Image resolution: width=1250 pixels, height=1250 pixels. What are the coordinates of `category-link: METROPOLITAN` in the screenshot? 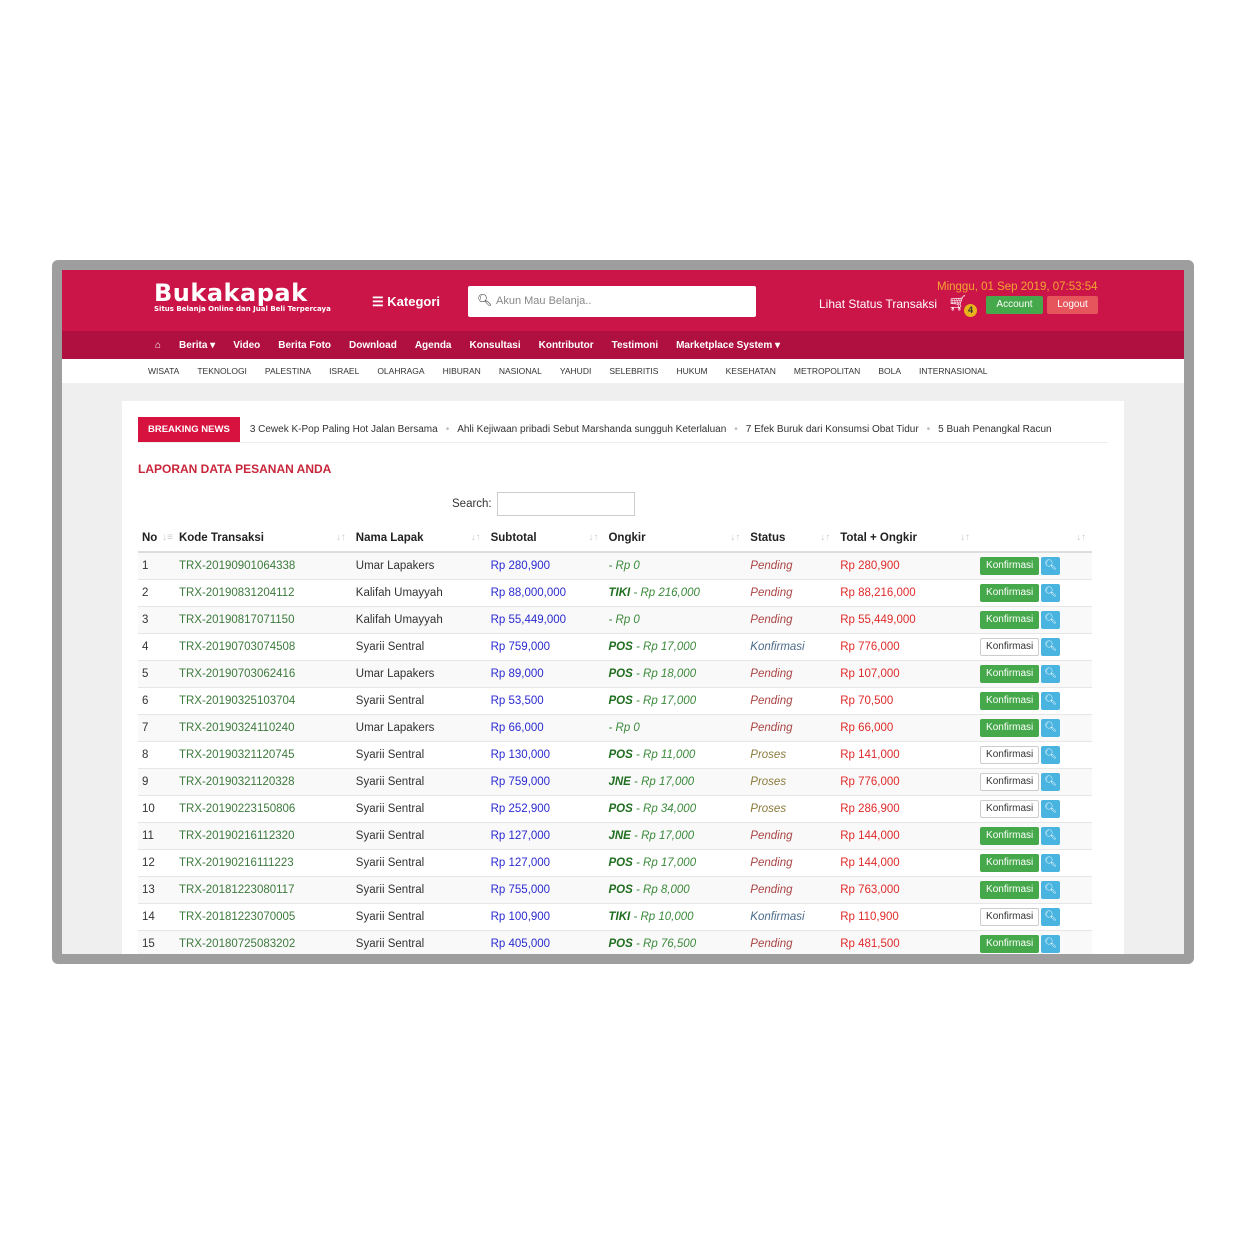 It's located at (827, 371).